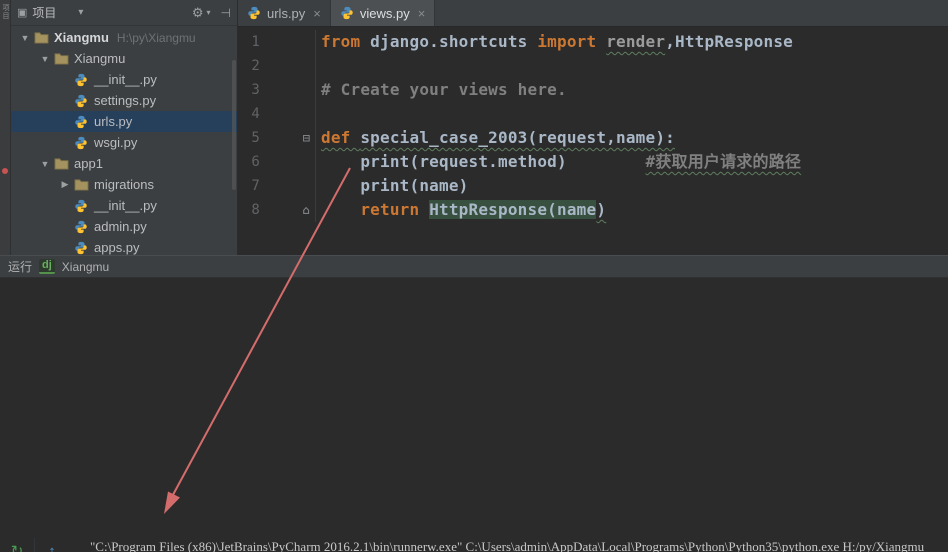 The image size is (948, 552). Describe the element at coordinates (20, 266) in the screenshot. I see `run-panel-title: 运行` at that location.